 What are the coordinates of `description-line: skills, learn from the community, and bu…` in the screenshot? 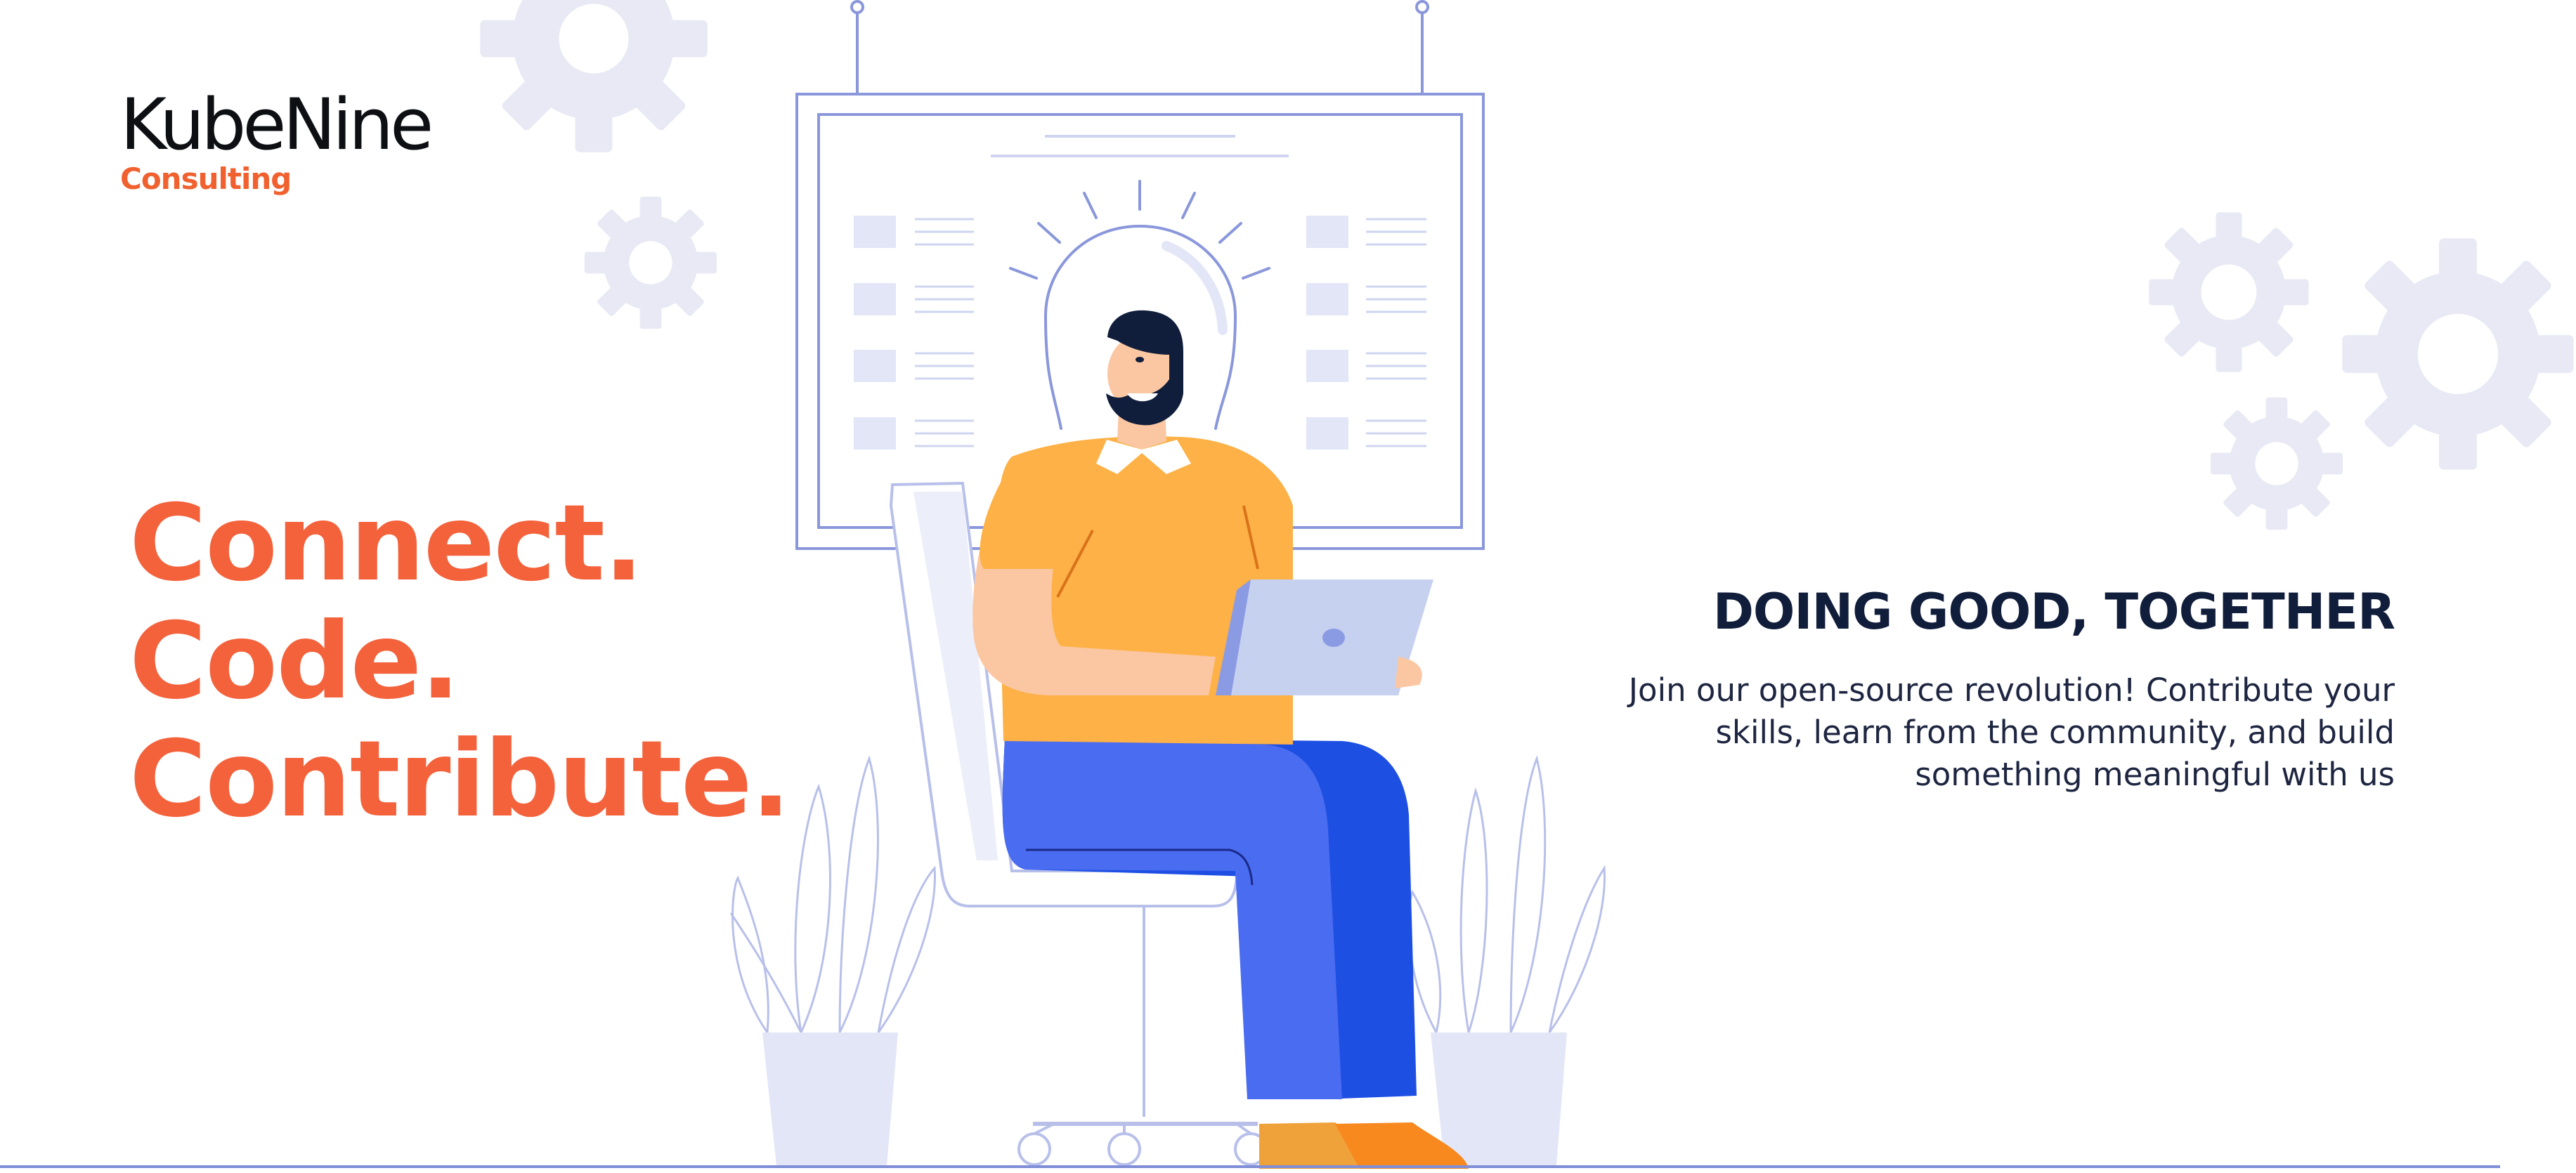 It's located at (2055, 732).